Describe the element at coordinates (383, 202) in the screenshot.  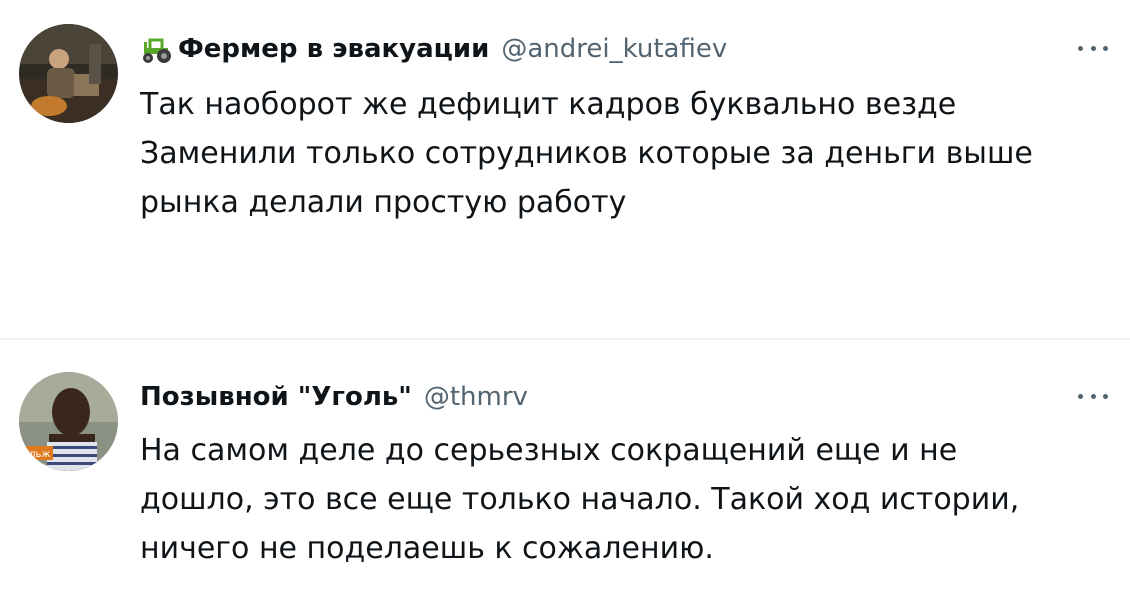
I see `tweet-text-line: рынка делали простую работу` at that location.